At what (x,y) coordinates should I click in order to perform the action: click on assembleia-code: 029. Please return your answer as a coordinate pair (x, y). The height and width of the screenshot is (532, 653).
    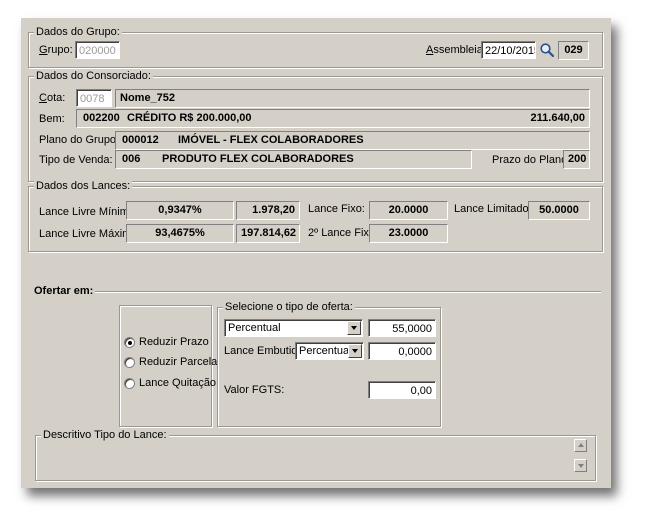
    Looking at the image, I should click on (573, 50).